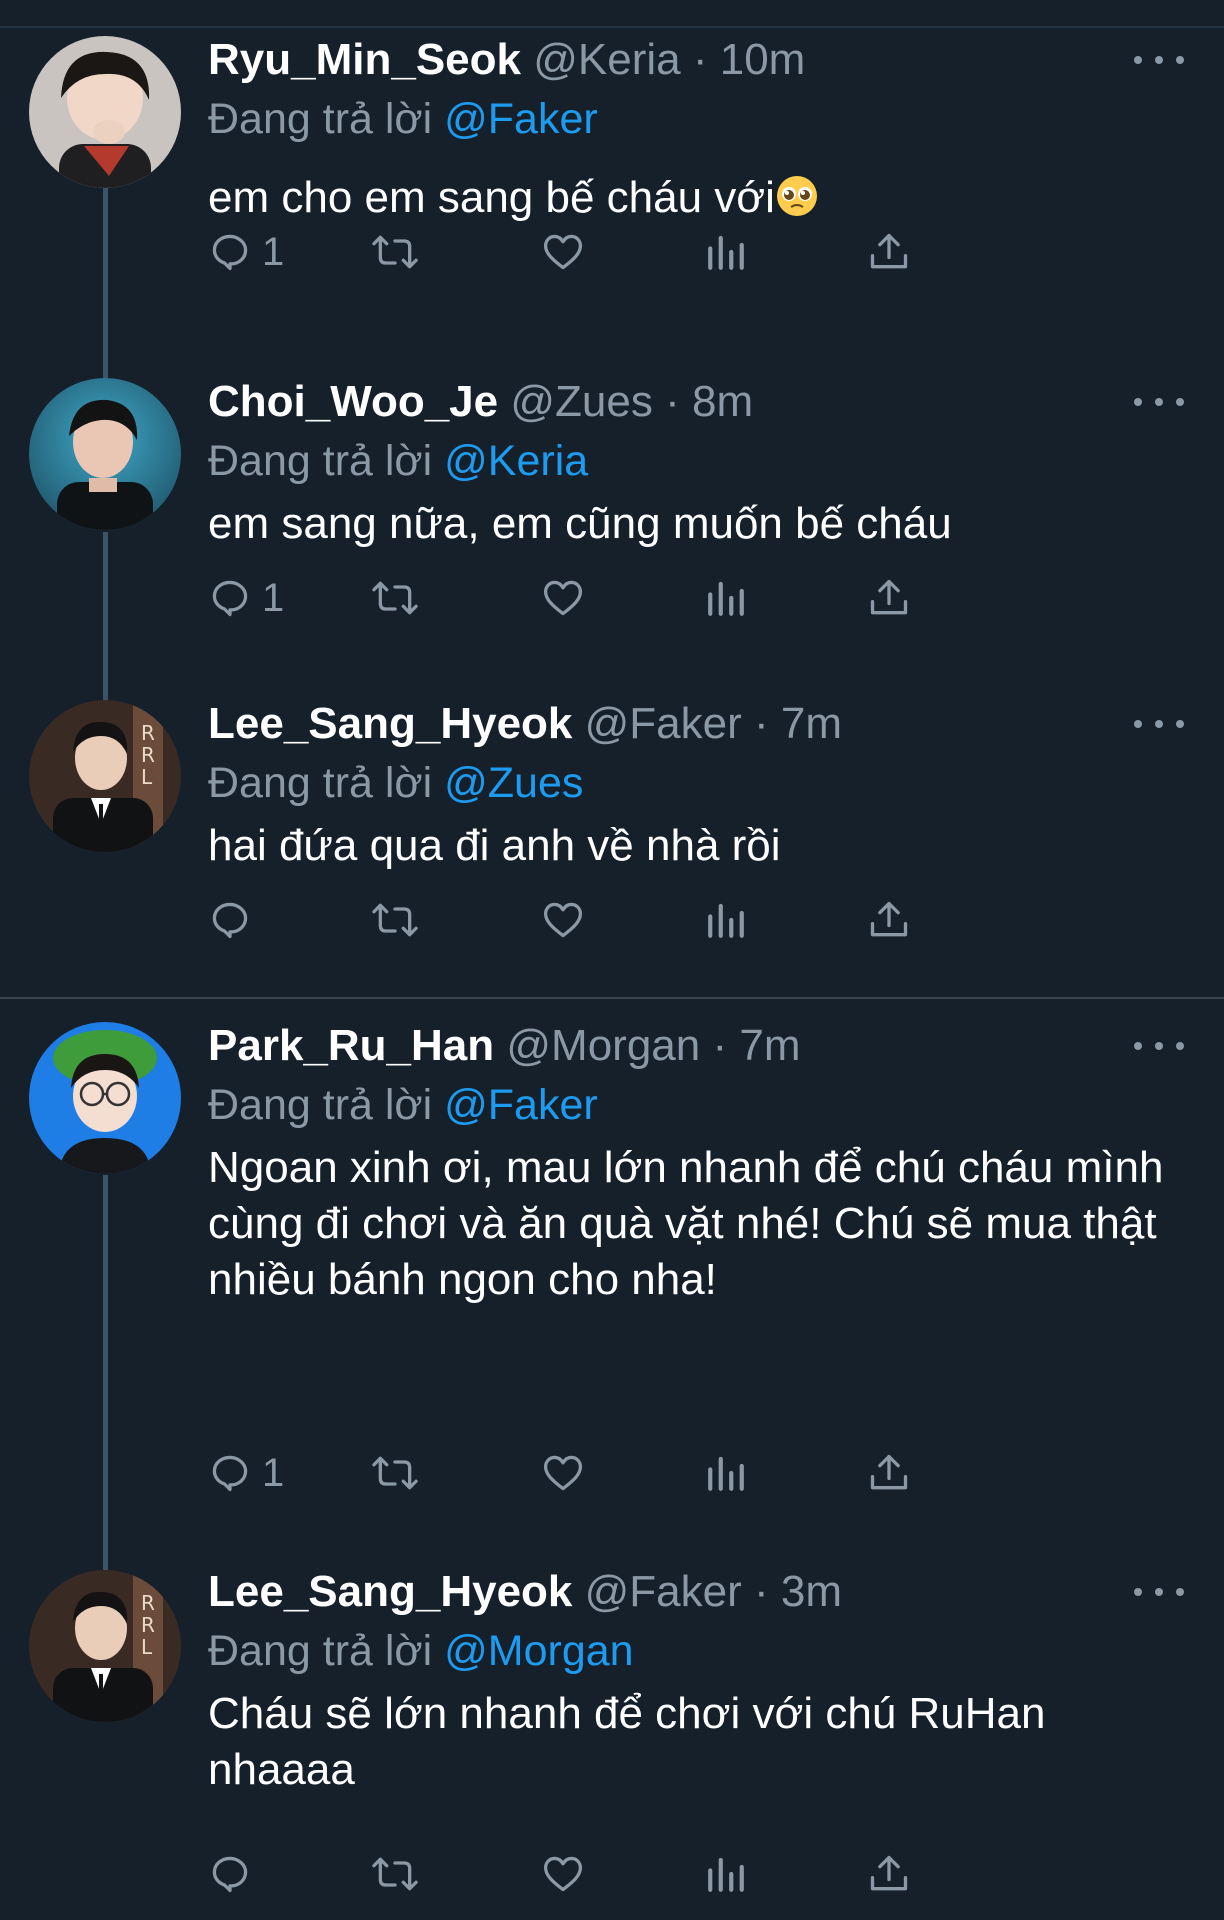 Image resolution: width=1224 pixels, height=1920 pixels. Describe the element at coordinates (105, 454) in the screenshot. I see `avatar-zues` at that location.